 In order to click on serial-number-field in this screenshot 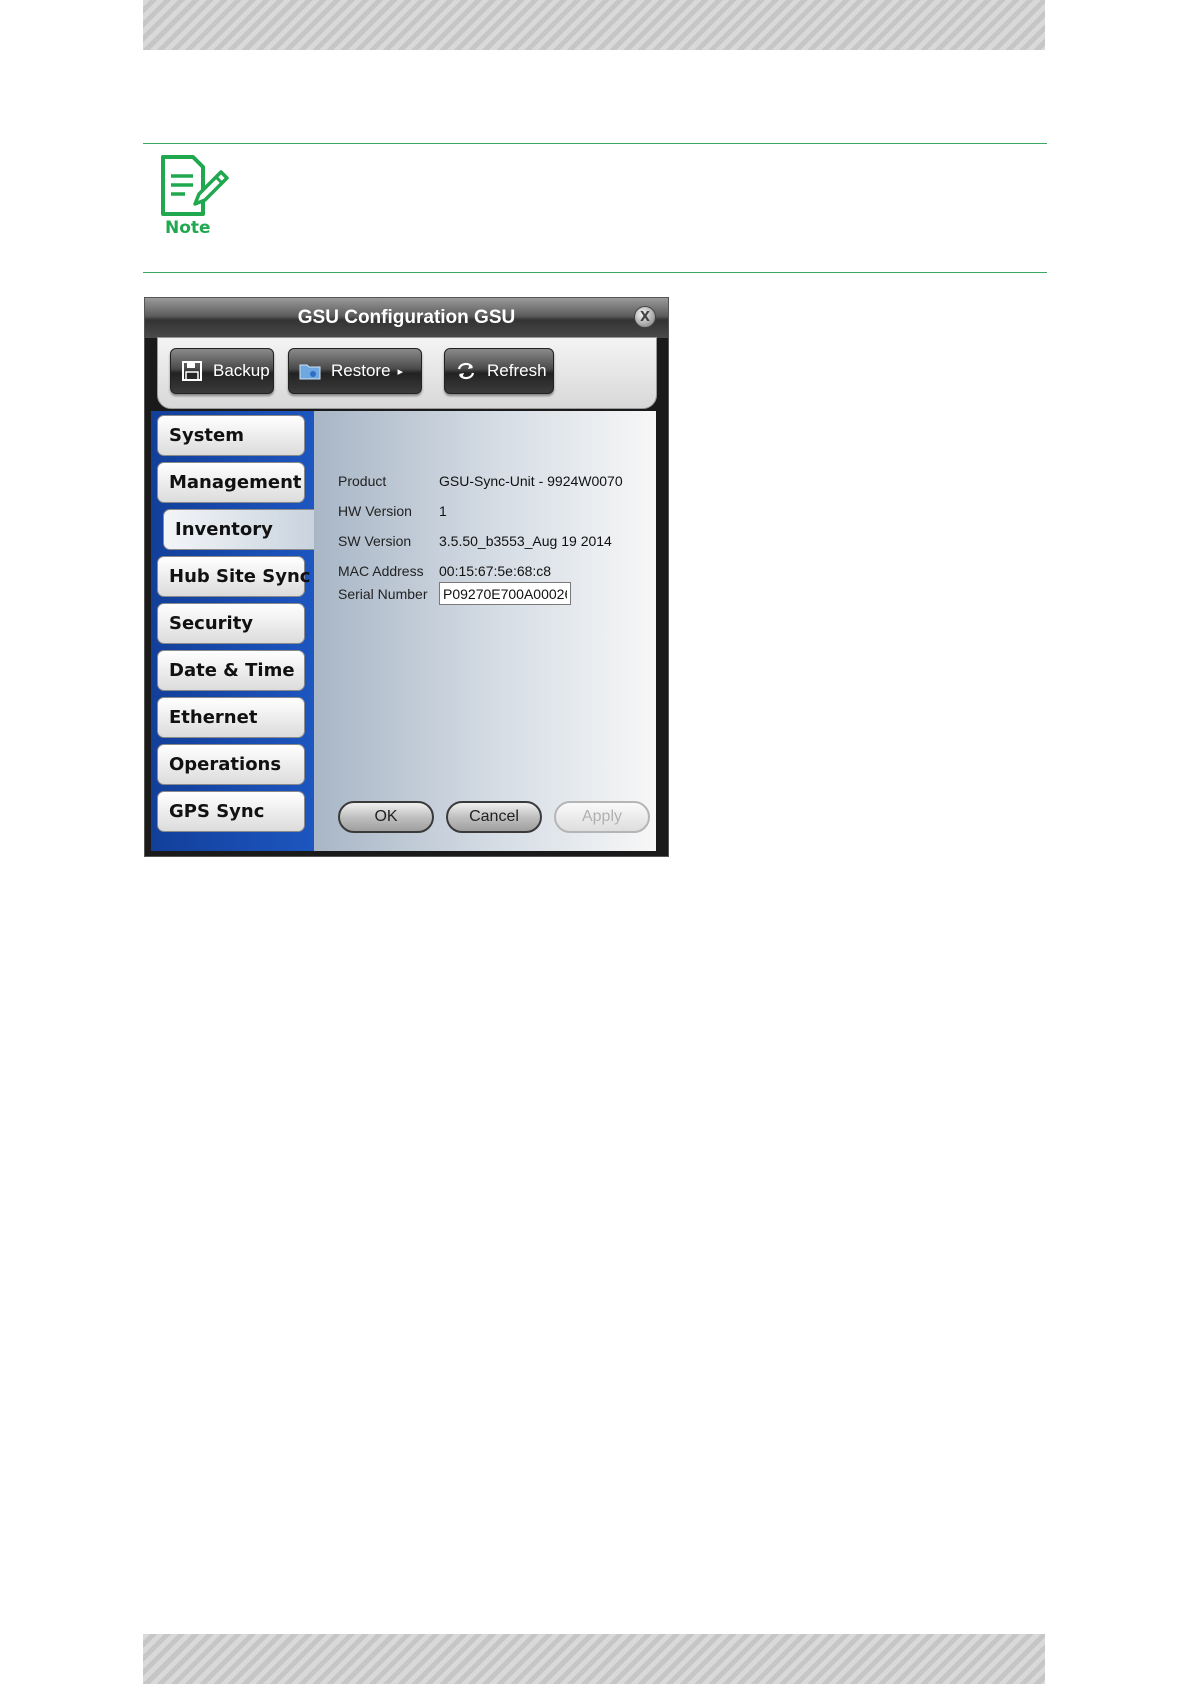, I will do `click(505, 593)`.